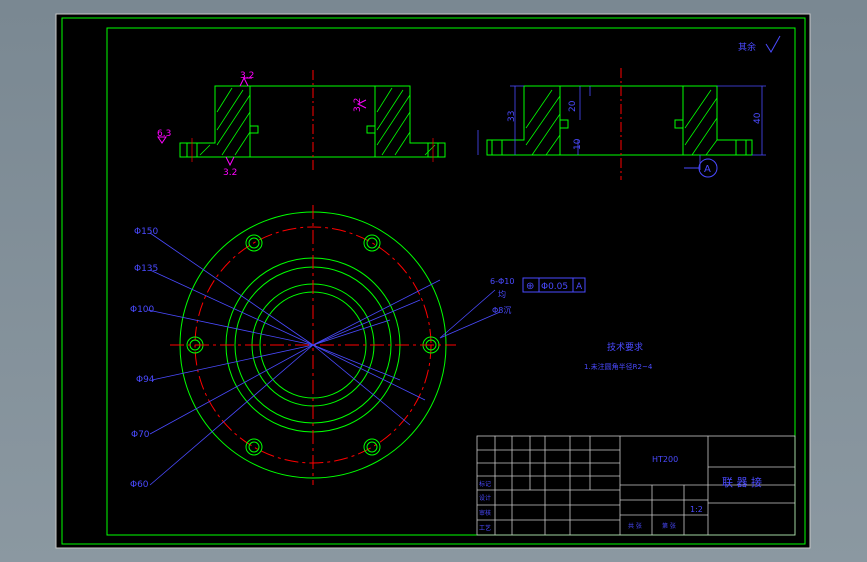  I want to click on tolerance-value: Φ0.05, so click(554, 287).